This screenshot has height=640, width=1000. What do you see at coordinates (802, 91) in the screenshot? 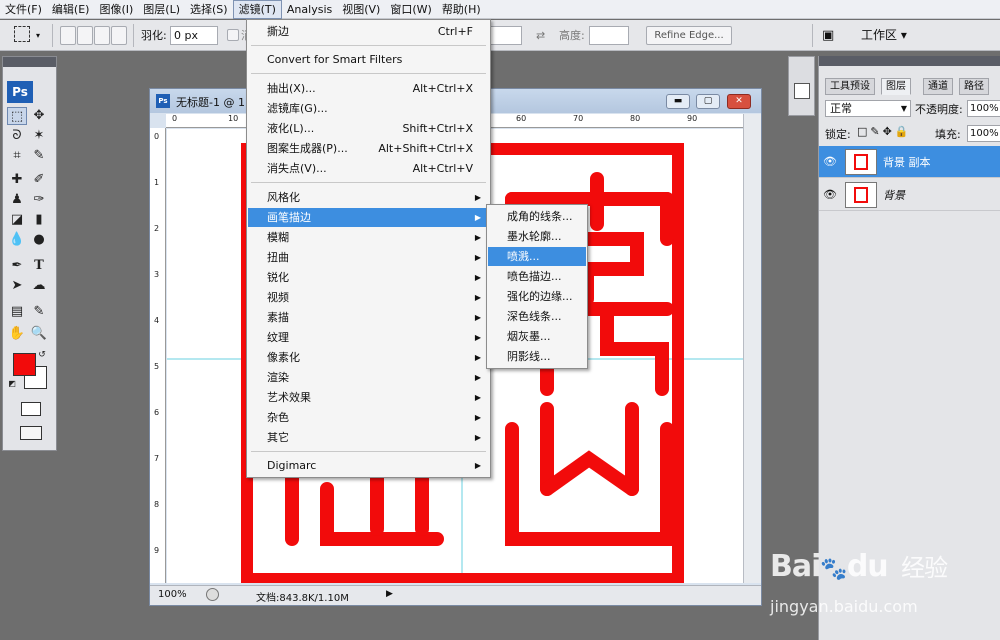
I see `navigator-panel-icon` at bounding box center [802, 91].